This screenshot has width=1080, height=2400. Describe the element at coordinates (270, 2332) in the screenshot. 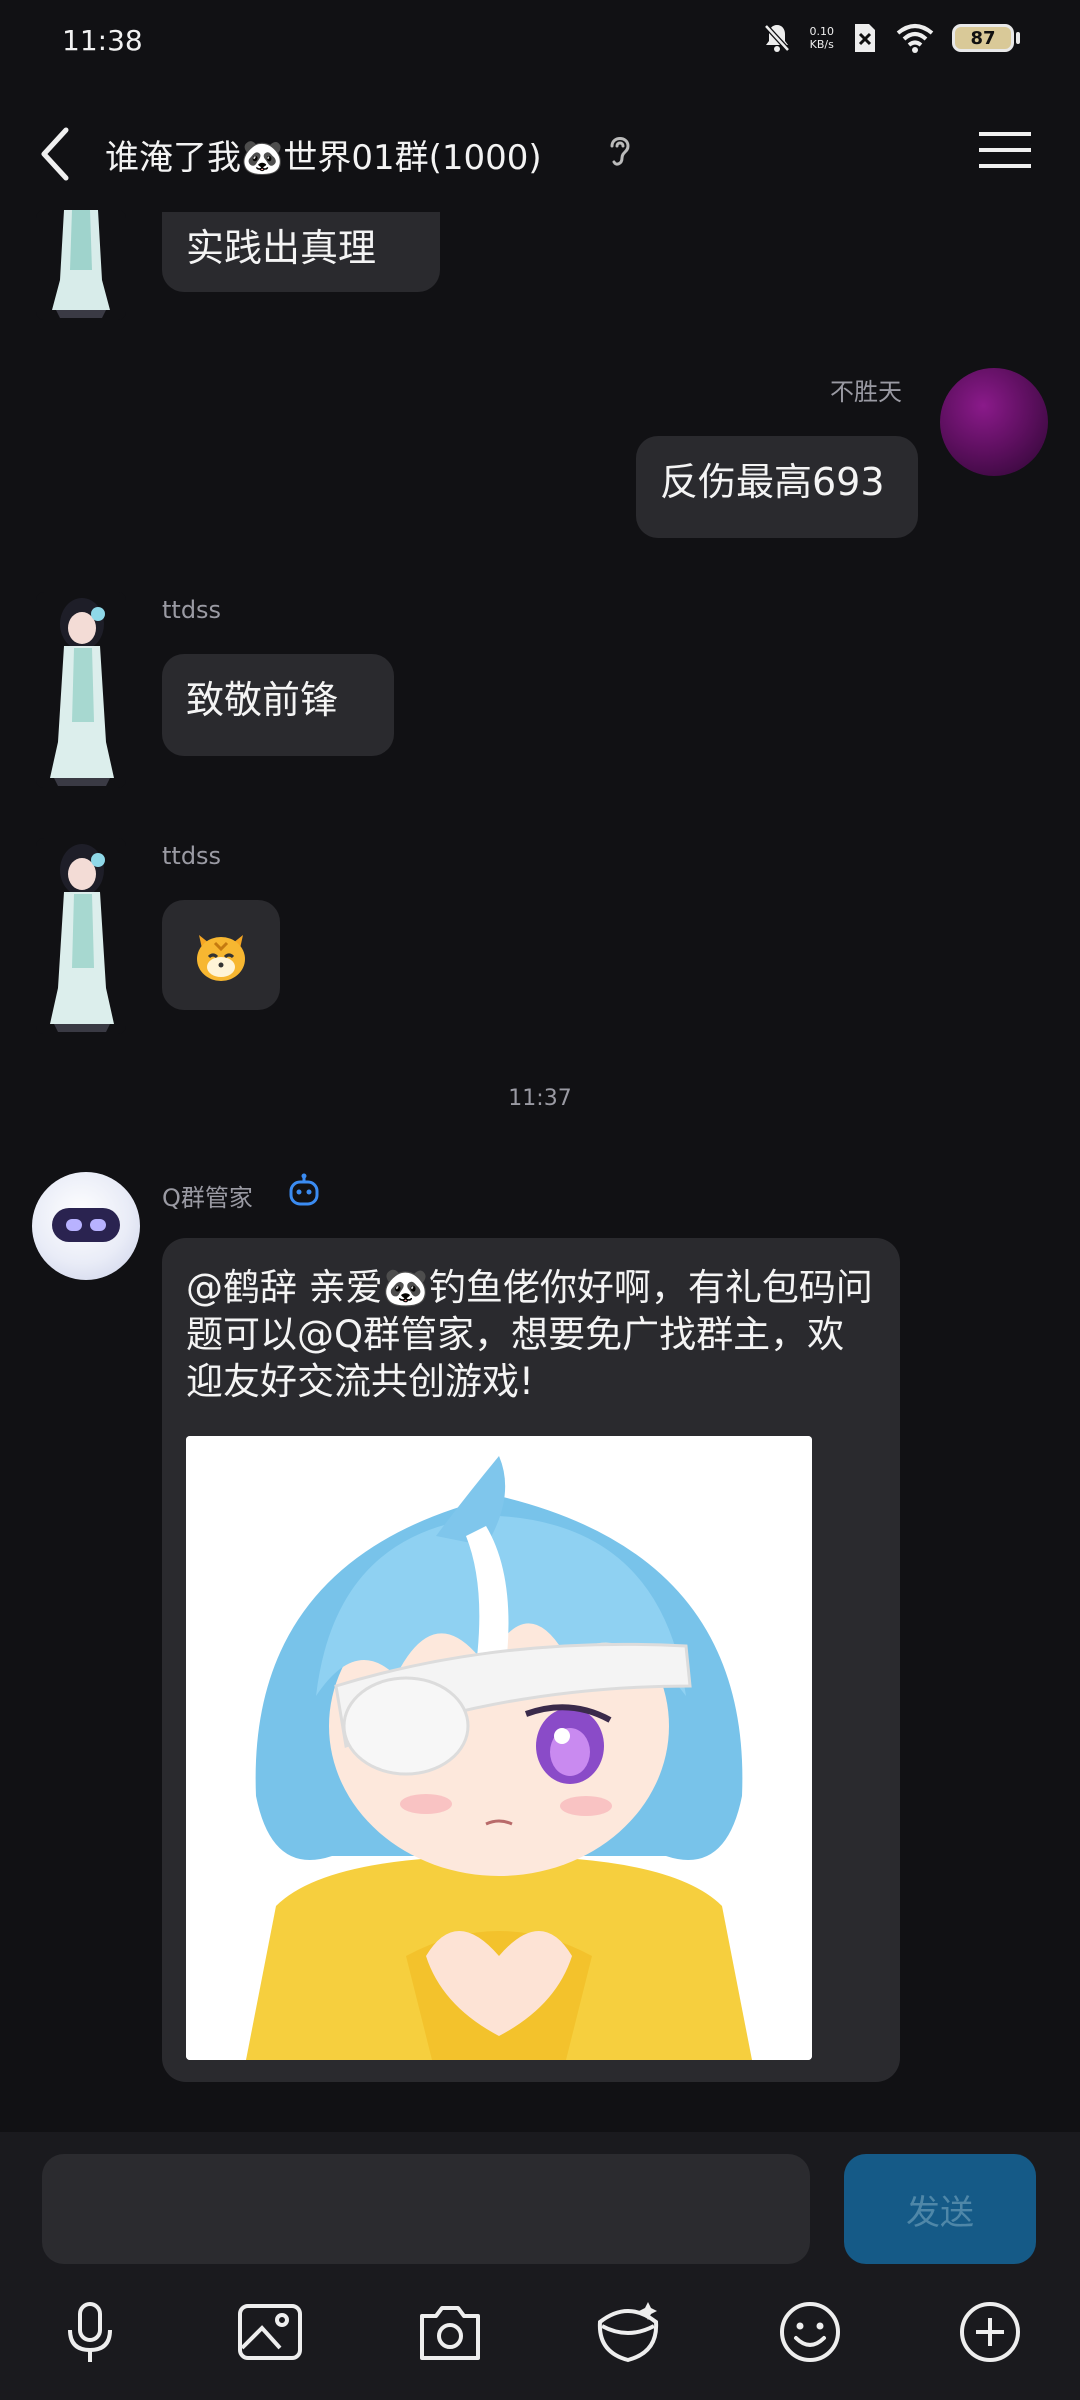

I see `image-icon` at that location.